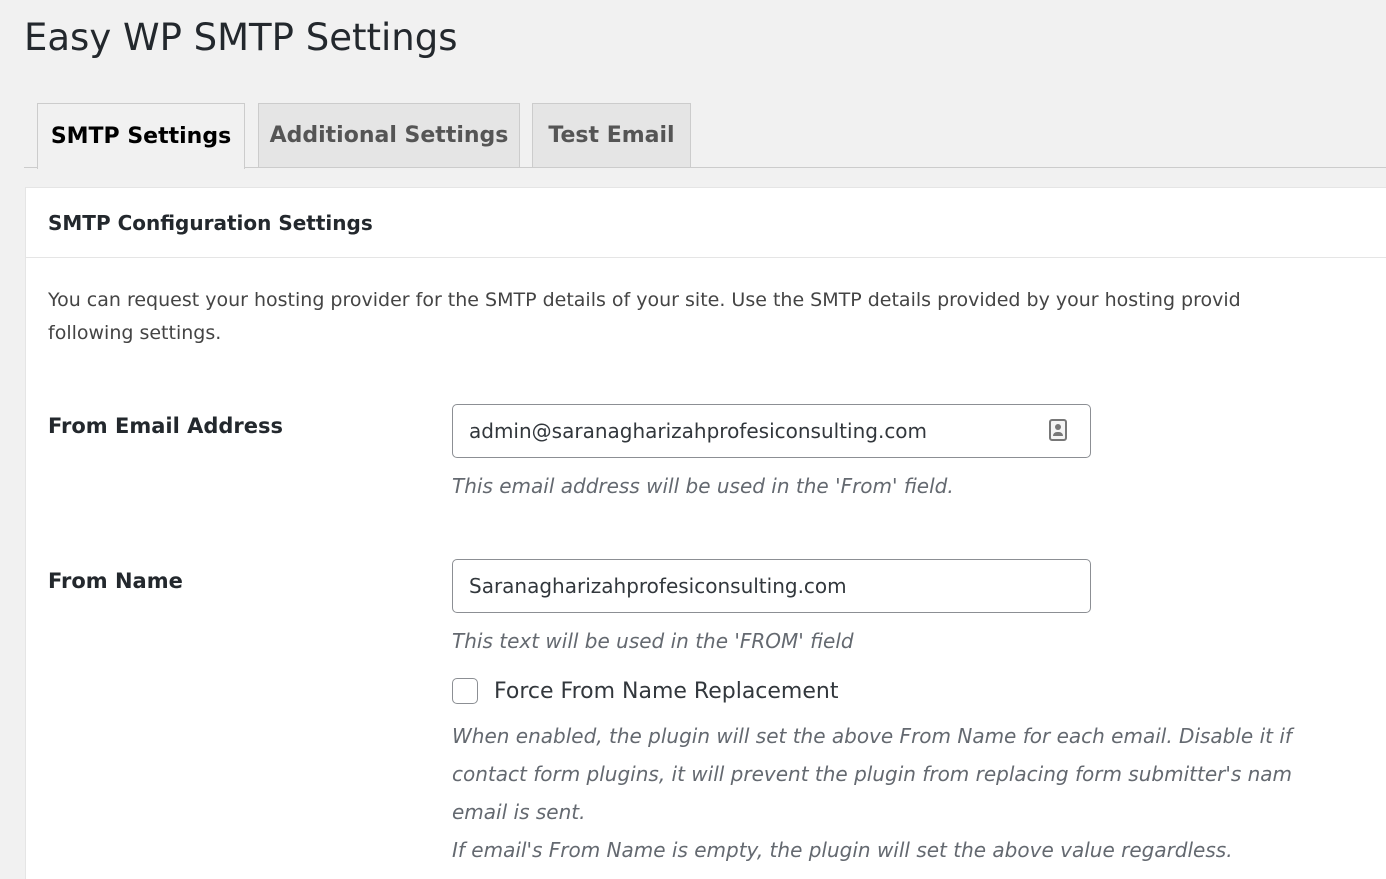 The image size is (1386, 879). Describe the element at coordinates (771, 431) in the screenshot. I see `from-email-input` at that location.